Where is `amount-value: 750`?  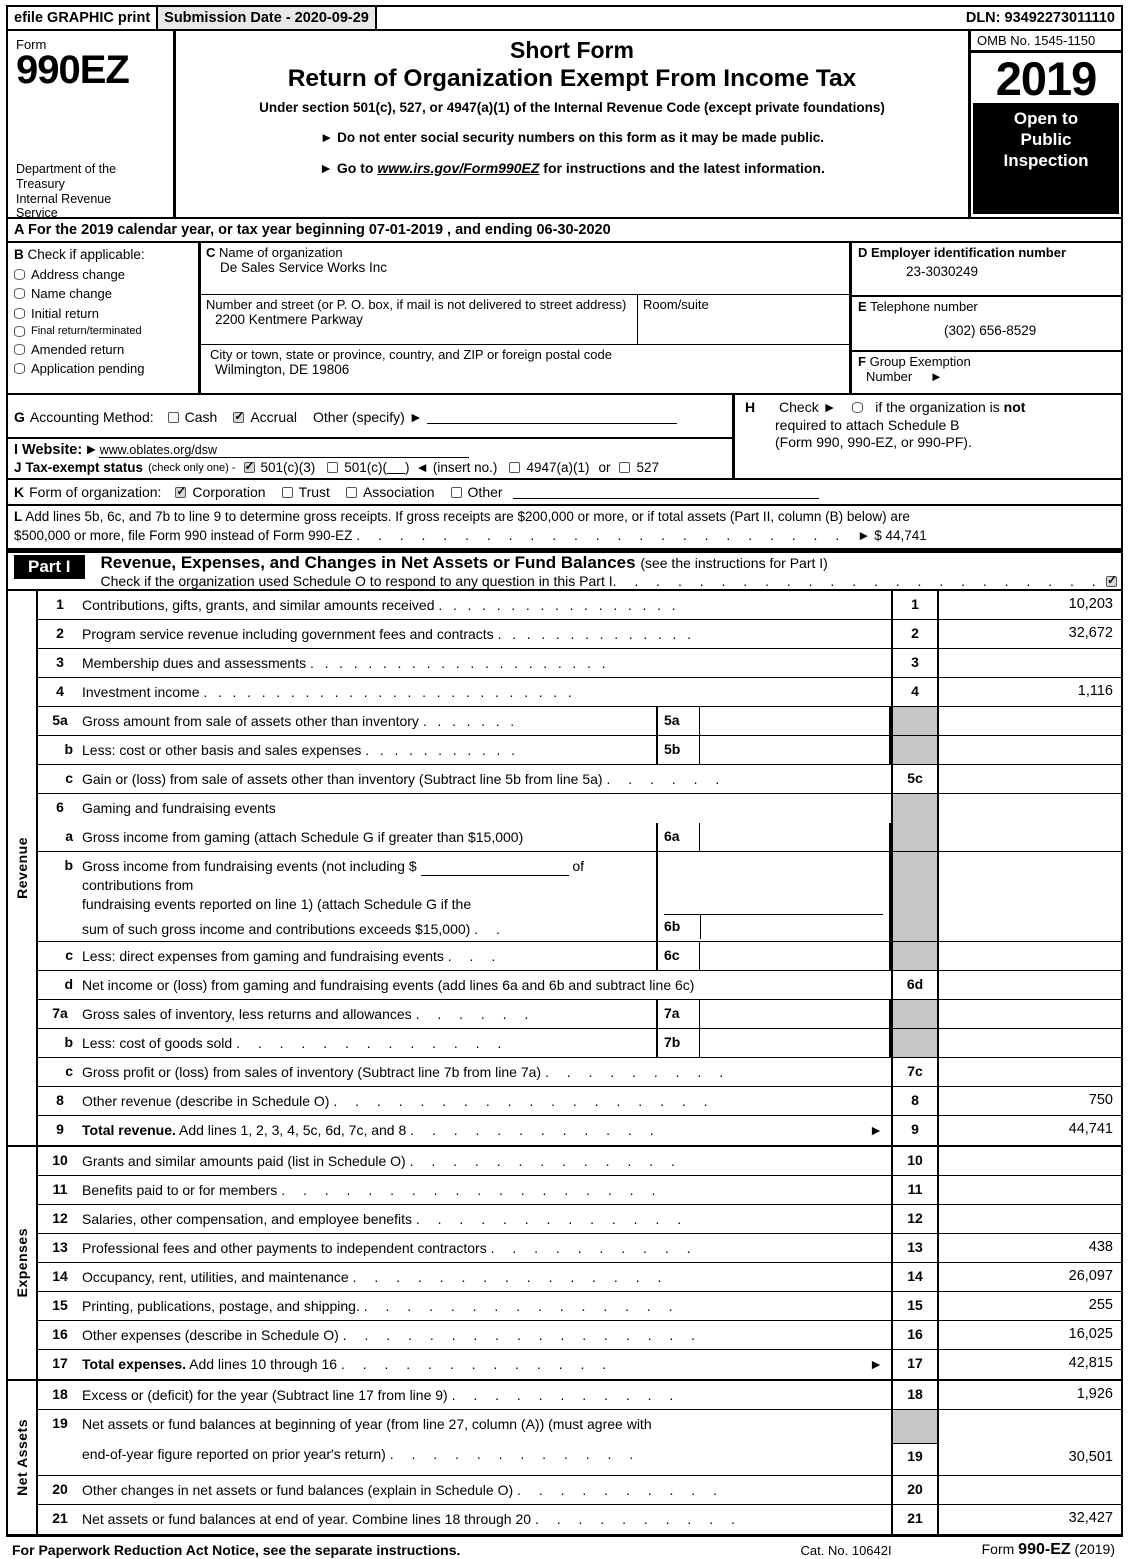
amount-value: 750 is located at coordinates (1030, 1101).